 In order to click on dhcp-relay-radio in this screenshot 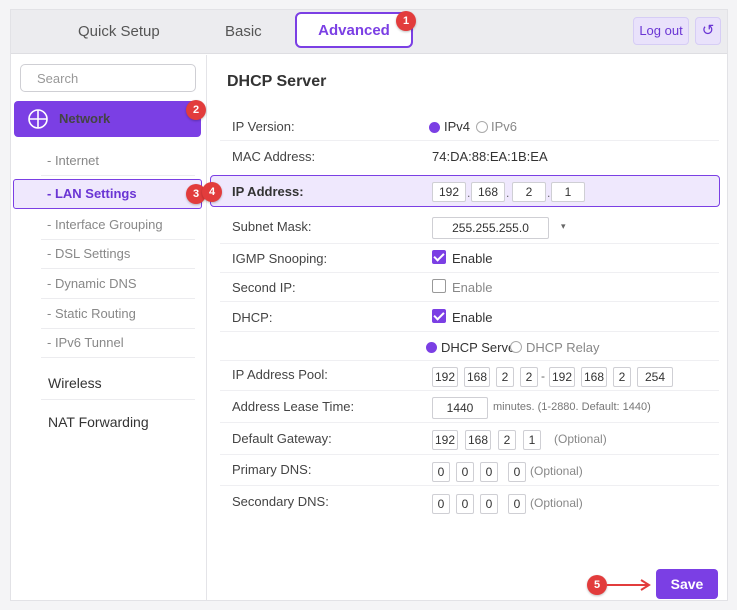, I will do `click(516, 347)`.